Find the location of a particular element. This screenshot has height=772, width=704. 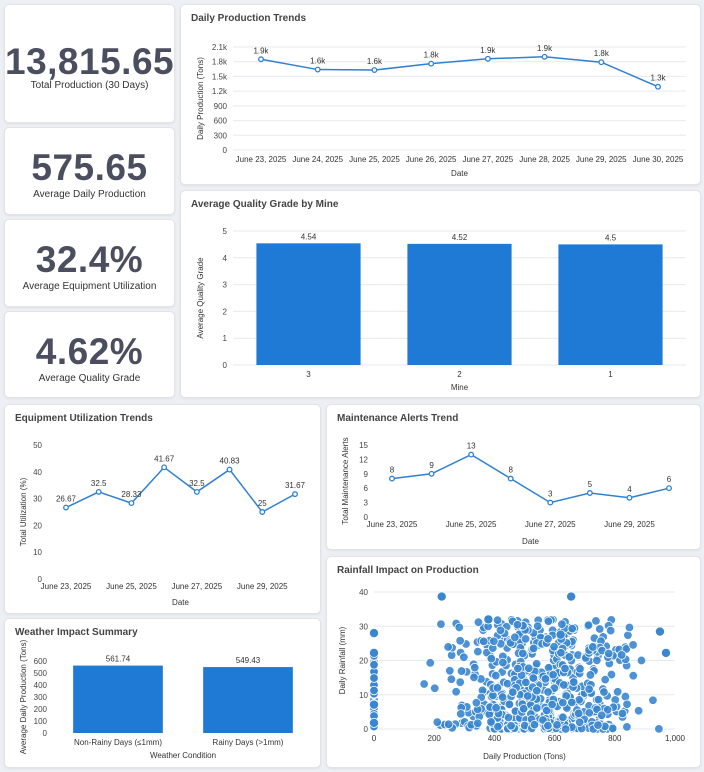

x-tick-label: June 25, 2025 is located at coordinates (471, 524).